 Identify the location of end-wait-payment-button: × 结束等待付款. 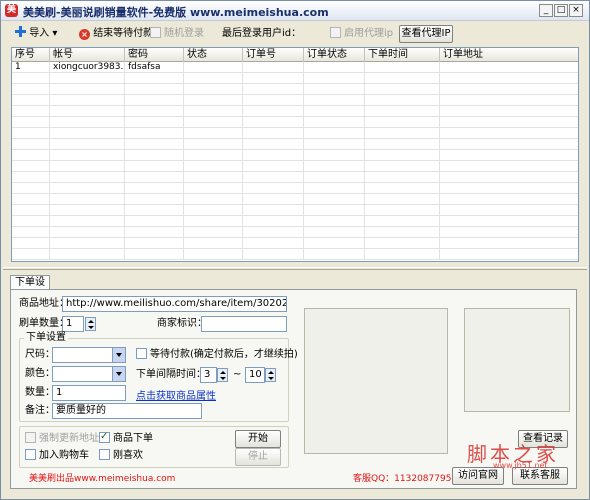
(116, 34).